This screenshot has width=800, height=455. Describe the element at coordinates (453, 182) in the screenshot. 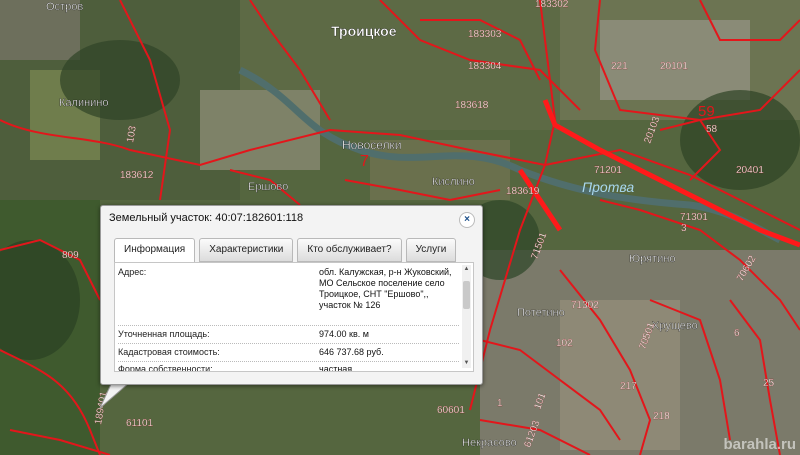

I see `place-kislino: Кислино` at that location.